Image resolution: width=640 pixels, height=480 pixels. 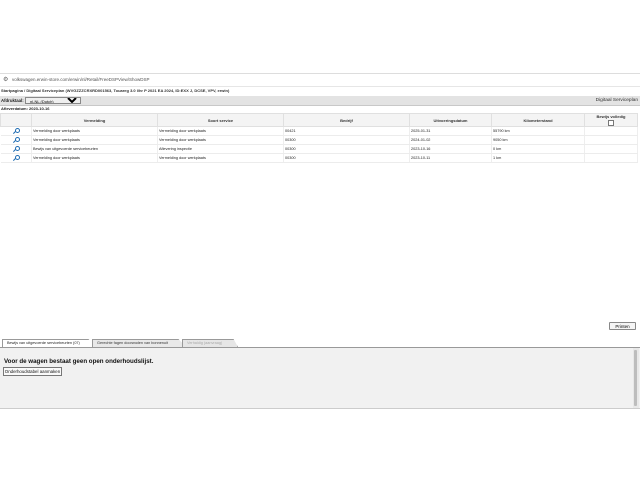 I want to click on tab-disabled: Verhaldig (aanvraag), so click(x=210, y=343).